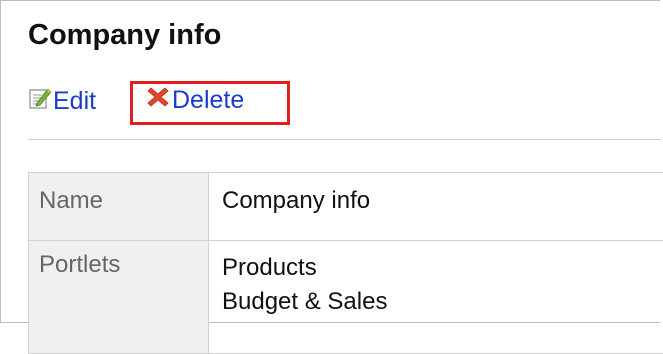  I want to click on portlet-item: Products, so click(442, 268).